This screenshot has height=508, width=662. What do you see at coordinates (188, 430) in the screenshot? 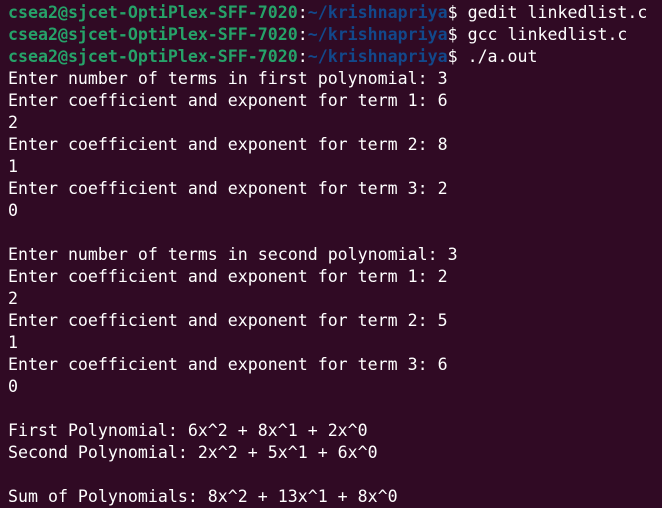
I see `output-line: First Polynomial: 6x^2 + 8x^1 + 2x^0` at bounding box center [188, 430].